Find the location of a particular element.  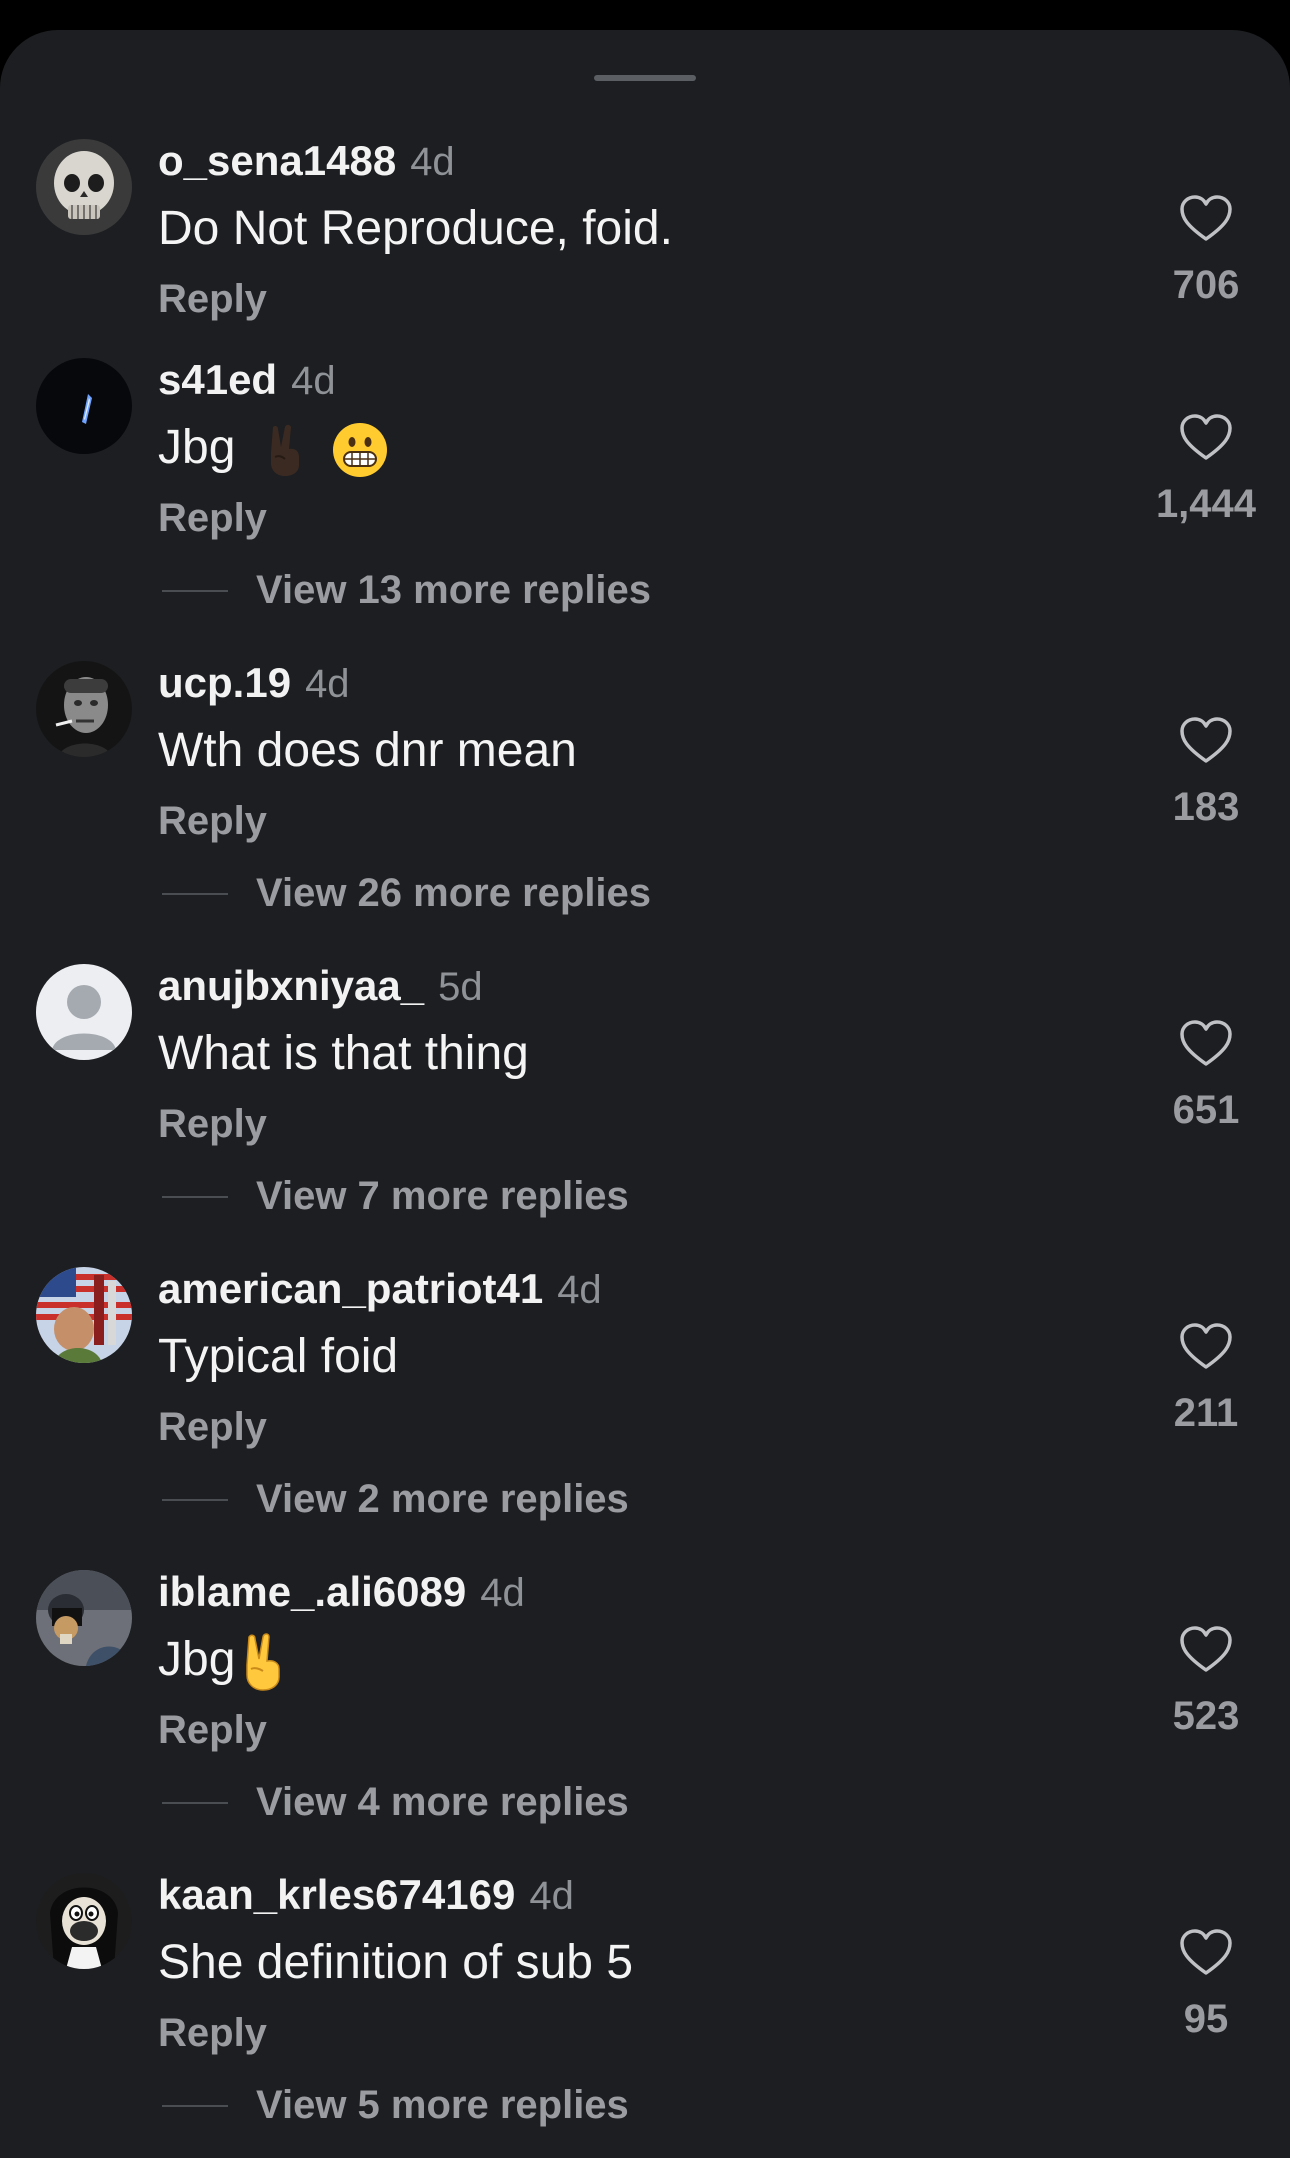

username: kaan_krles674169 is located at coordinates (336, 1894).